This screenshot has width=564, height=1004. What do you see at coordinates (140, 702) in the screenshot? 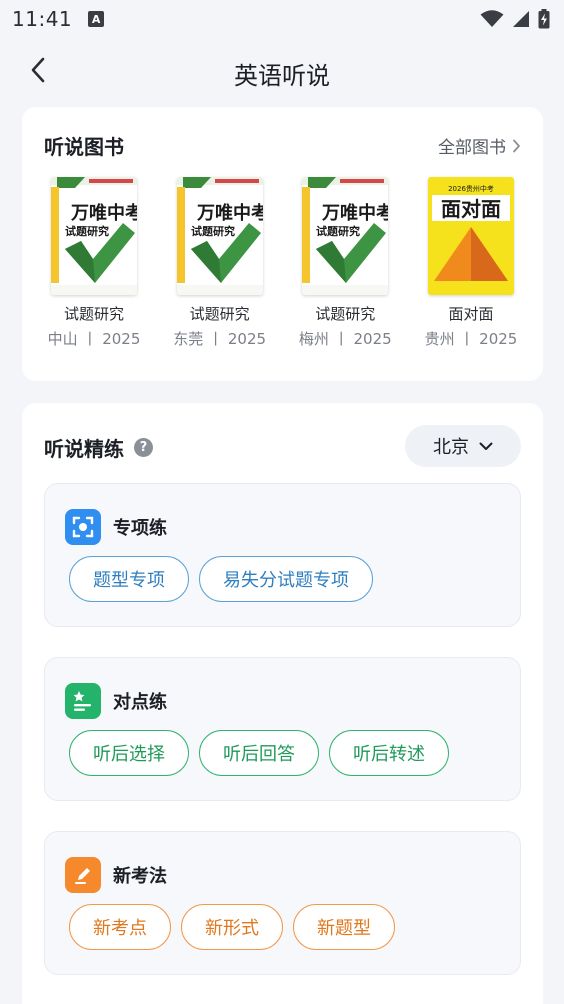
I see `module-title: 对点练` at bounding box center [140, 702].